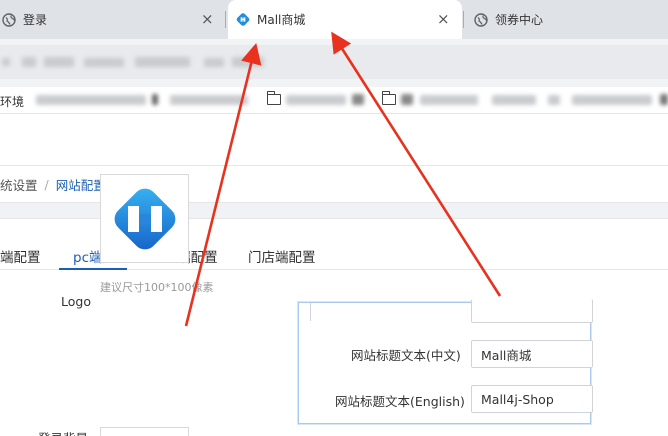 The image size is (668, 436). What do you see at coordinates (63, 432) in the screenshot?
I see `login-bg-label: 登录背景` at bounding box center [63, 432].